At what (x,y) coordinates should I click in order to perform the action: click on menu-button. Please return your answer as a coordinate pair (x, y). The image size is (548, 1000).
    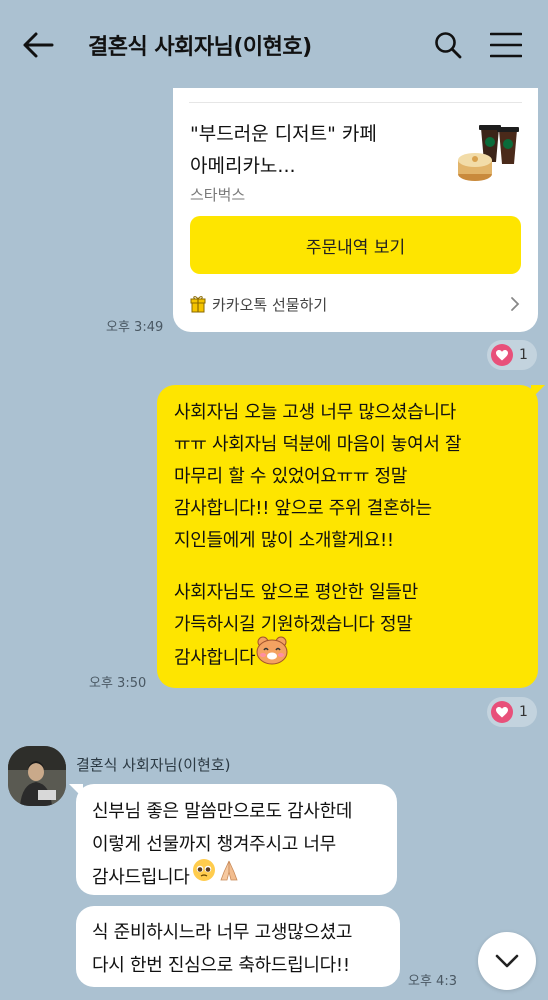
    Looking at the image, I should click on (506, 45).